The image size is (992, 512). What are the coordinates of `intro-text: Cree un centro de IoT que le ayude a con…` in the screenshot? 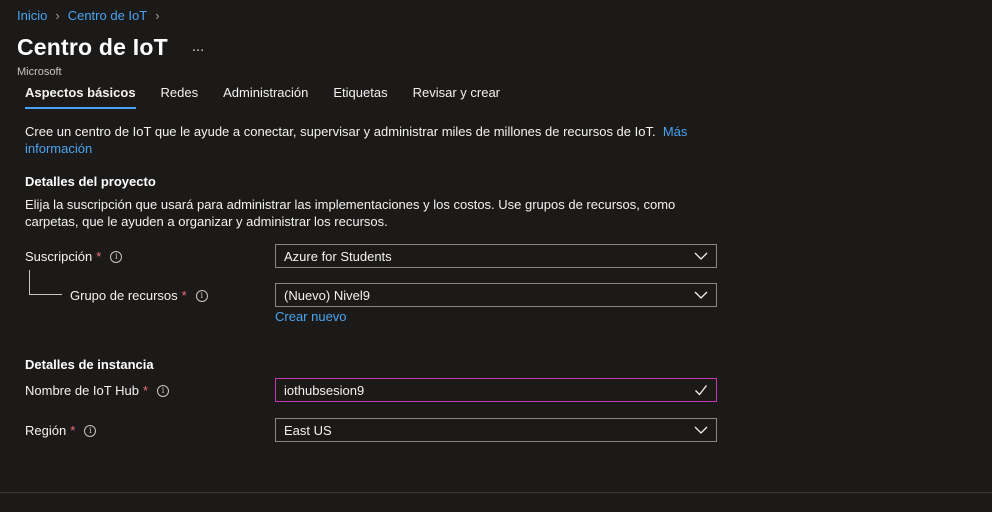 It's located at (365, 140).